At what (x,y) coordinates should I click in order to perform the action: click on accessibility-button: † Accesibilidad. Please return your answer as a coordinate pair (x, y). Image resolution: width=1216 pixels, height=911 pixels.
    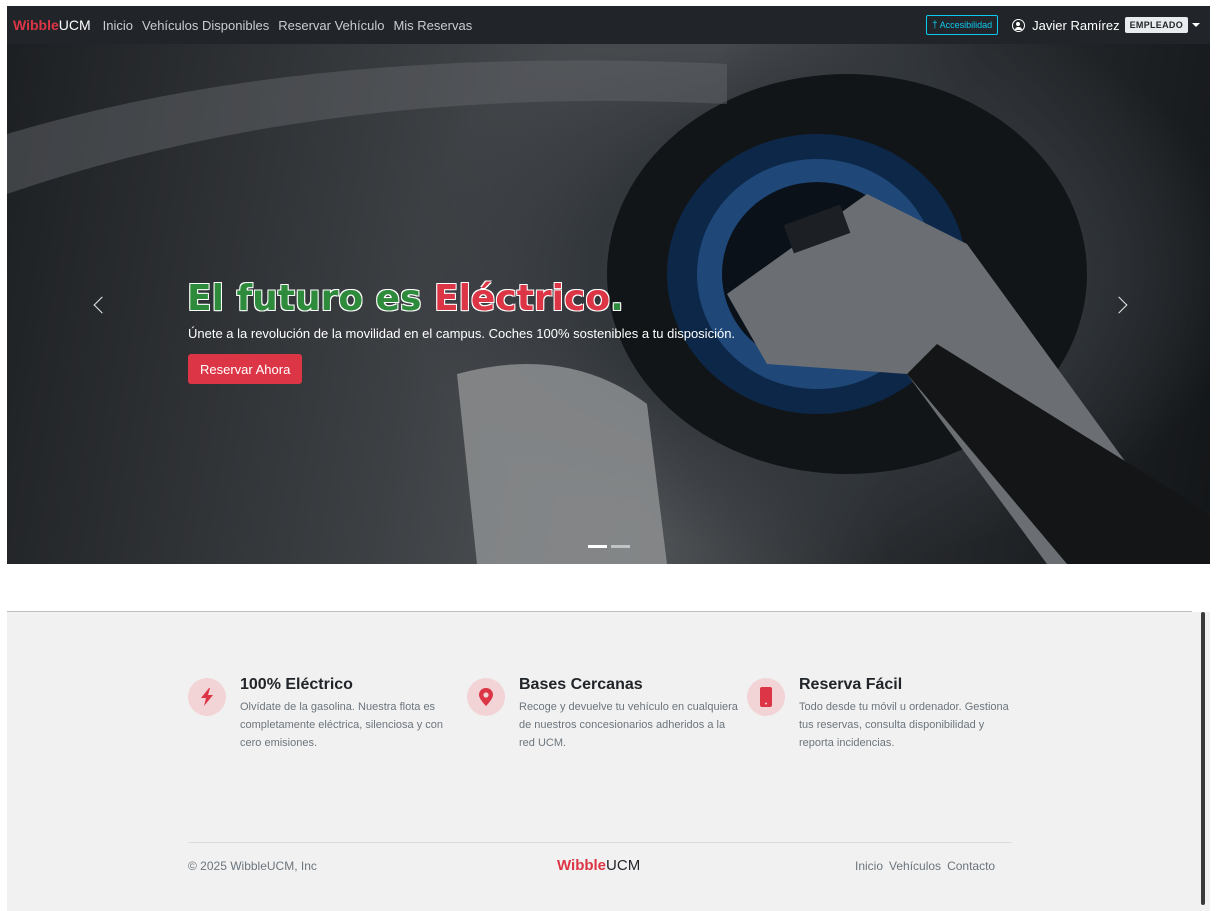
    Looking at the image, I should click on (962, 25).